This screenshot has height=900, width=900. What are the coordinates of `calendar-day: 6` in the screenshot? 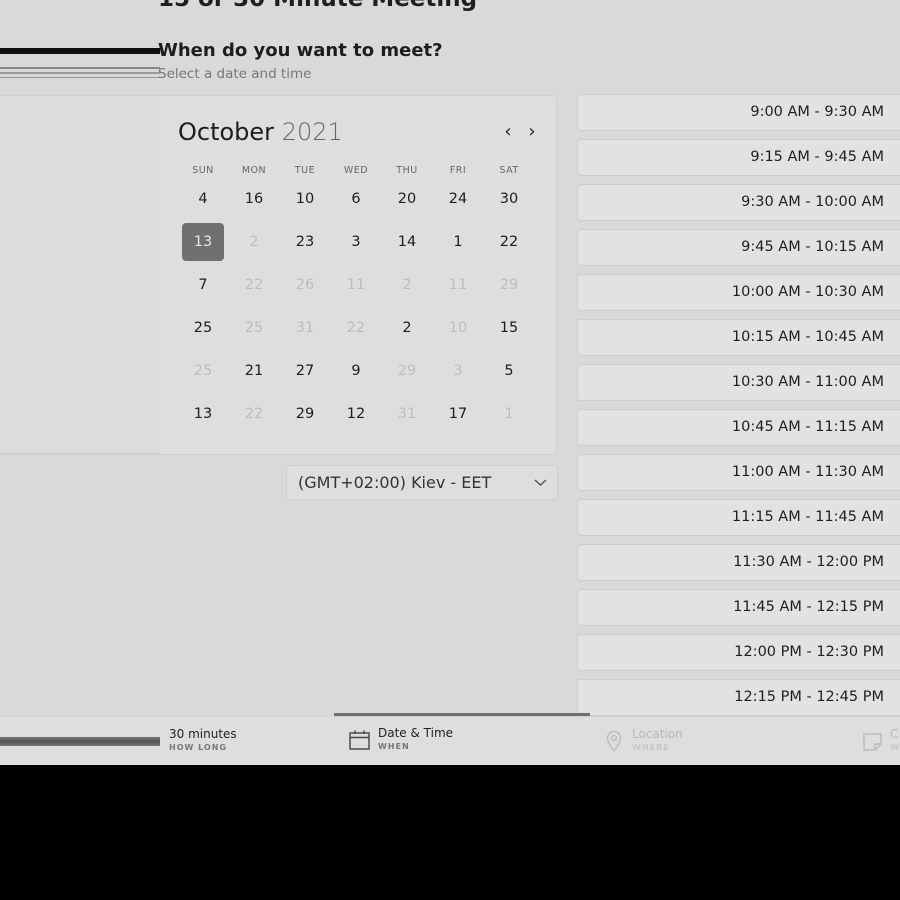 It's located at (356, 199).